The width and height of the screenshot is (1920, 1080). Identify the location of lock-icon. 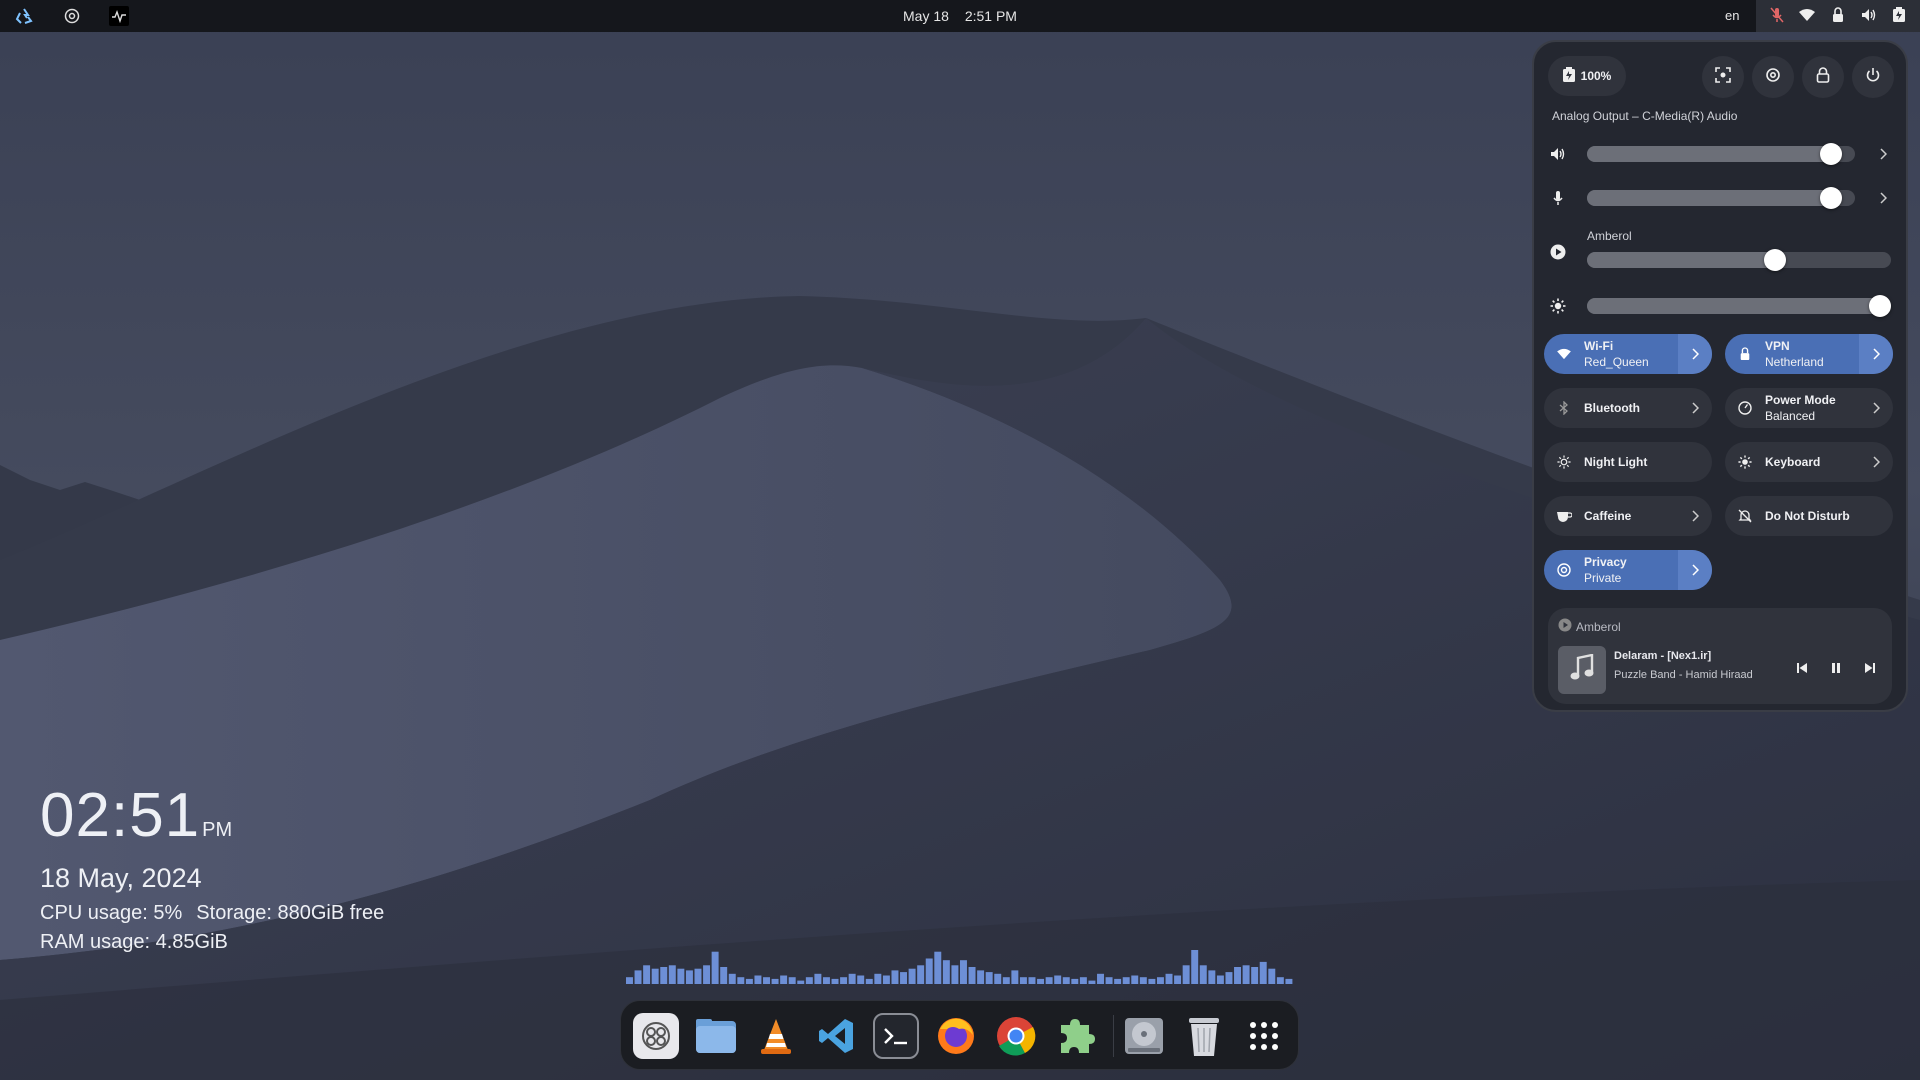
(1823, 77).